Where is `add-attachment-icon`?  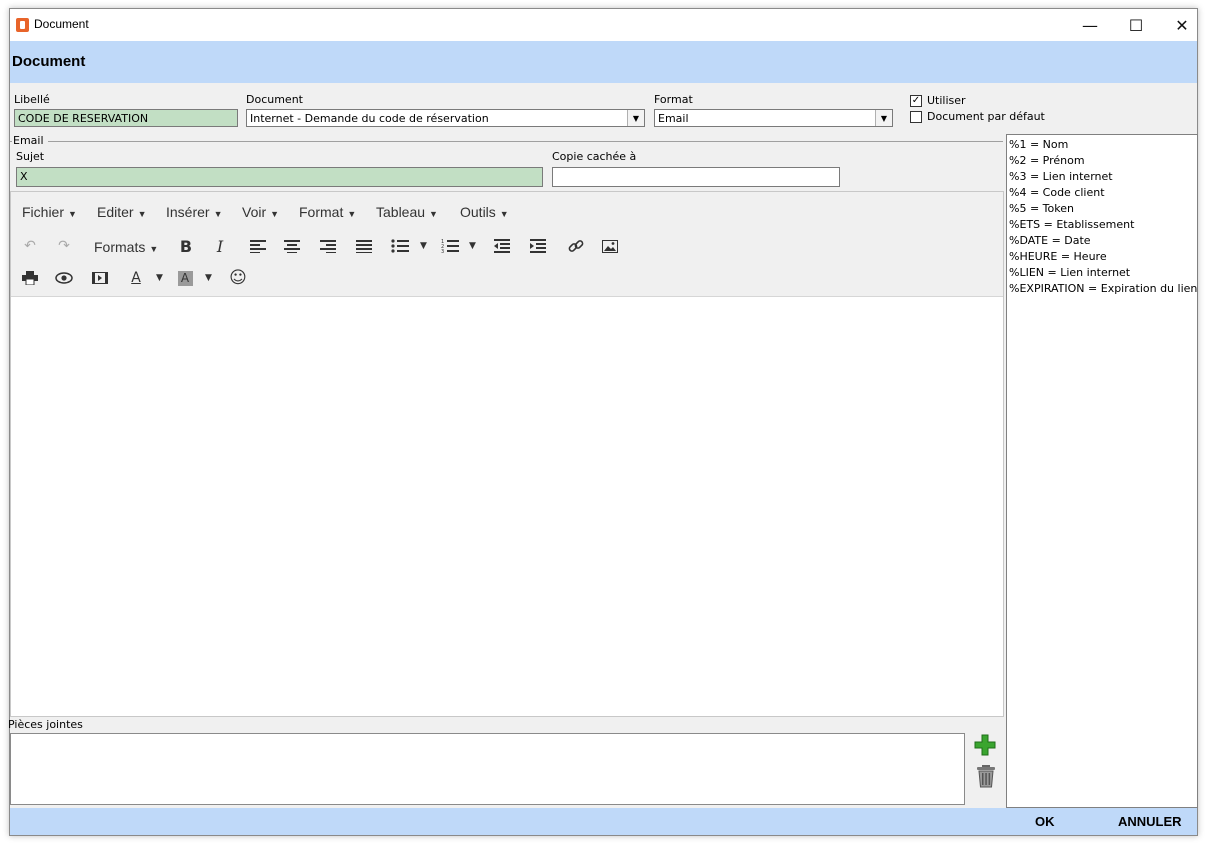
add-attachment-icon is located at coordinates (985, 745).